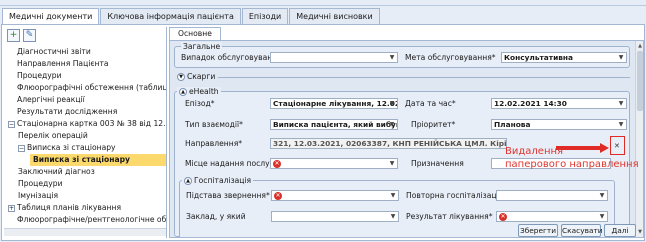 The image size is (646, 242). Describe the element at coordinates (91, 87) in the screenshot. I see `tree-item-label: Флюорографічні обстеження (таблиця)` at that location.